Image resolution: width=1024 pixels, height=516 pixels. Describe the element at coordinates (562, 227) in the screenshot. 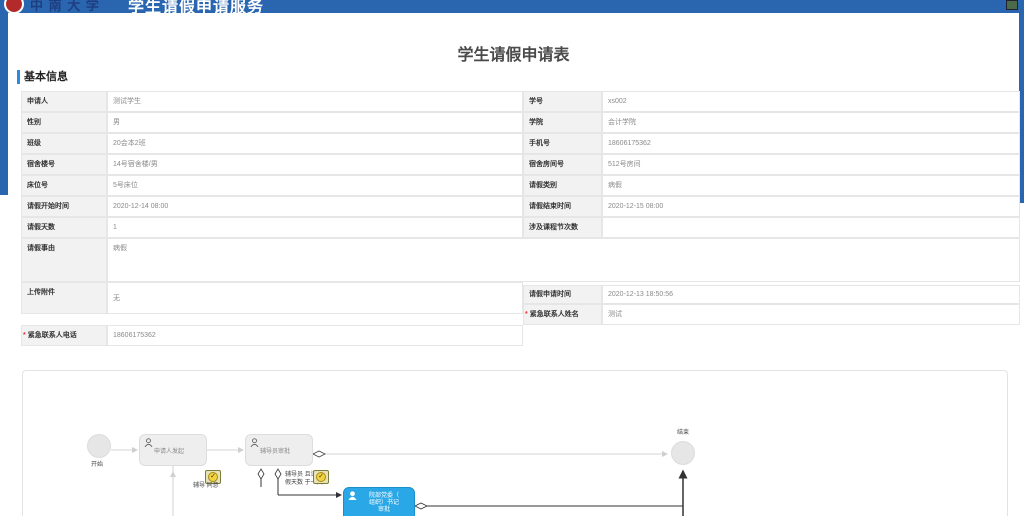

I see `label-course-count: 涉及课程节次数` at that location.